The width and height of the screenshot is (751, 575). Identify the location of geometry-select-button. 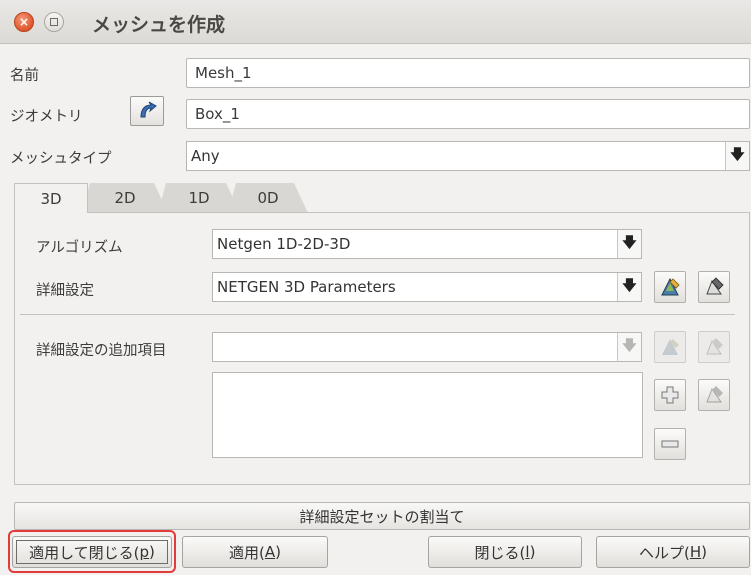
(147, 111).